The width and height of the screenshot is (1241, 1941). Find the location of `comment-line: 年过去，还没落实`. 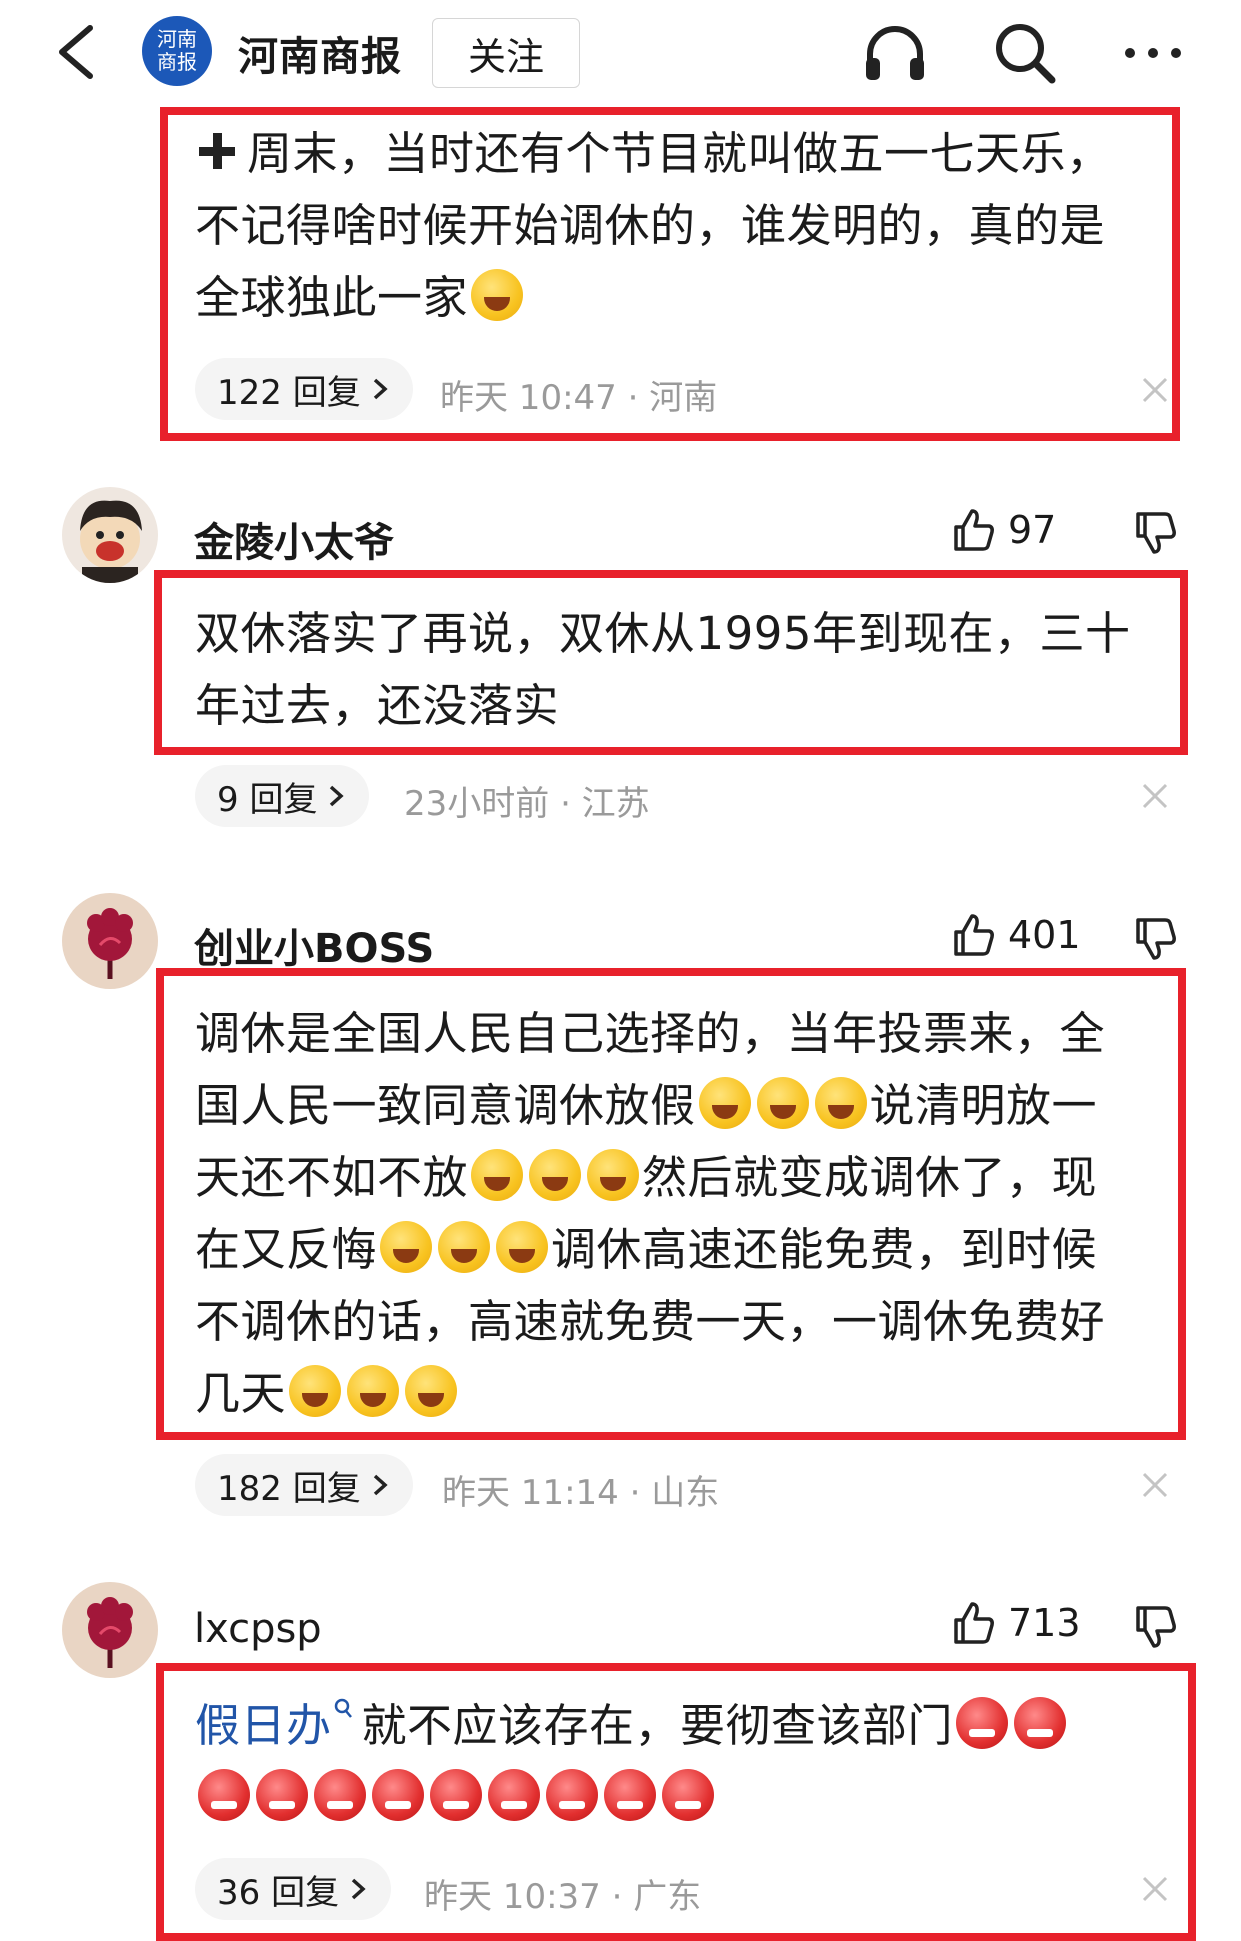

comment-line: 年过去，还没落实 is located at coordinates (377, 705).